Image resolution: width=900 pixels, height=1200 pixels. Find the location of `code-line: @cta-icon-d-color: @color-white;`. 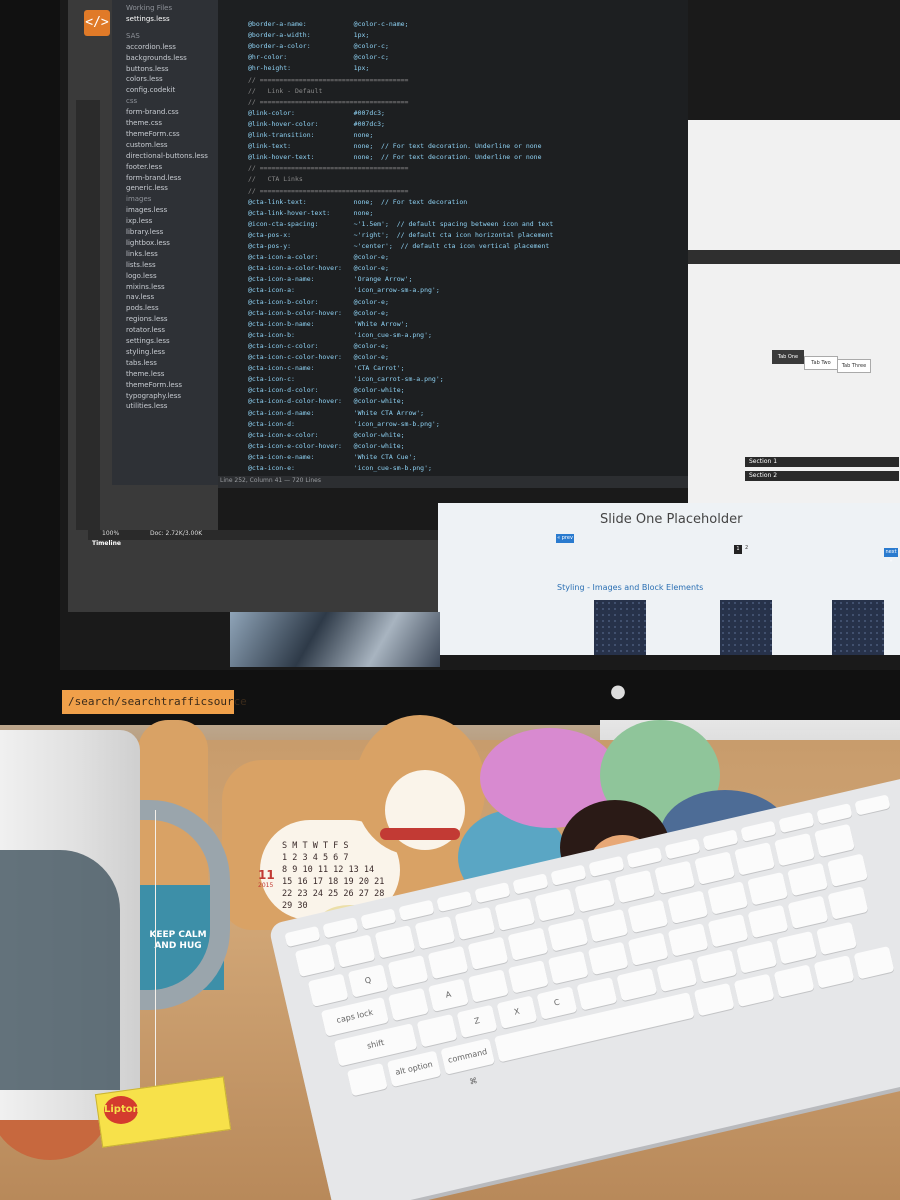

code-line: @cta-icon-d-color: @color-white; is located at coordinates (326, 390).